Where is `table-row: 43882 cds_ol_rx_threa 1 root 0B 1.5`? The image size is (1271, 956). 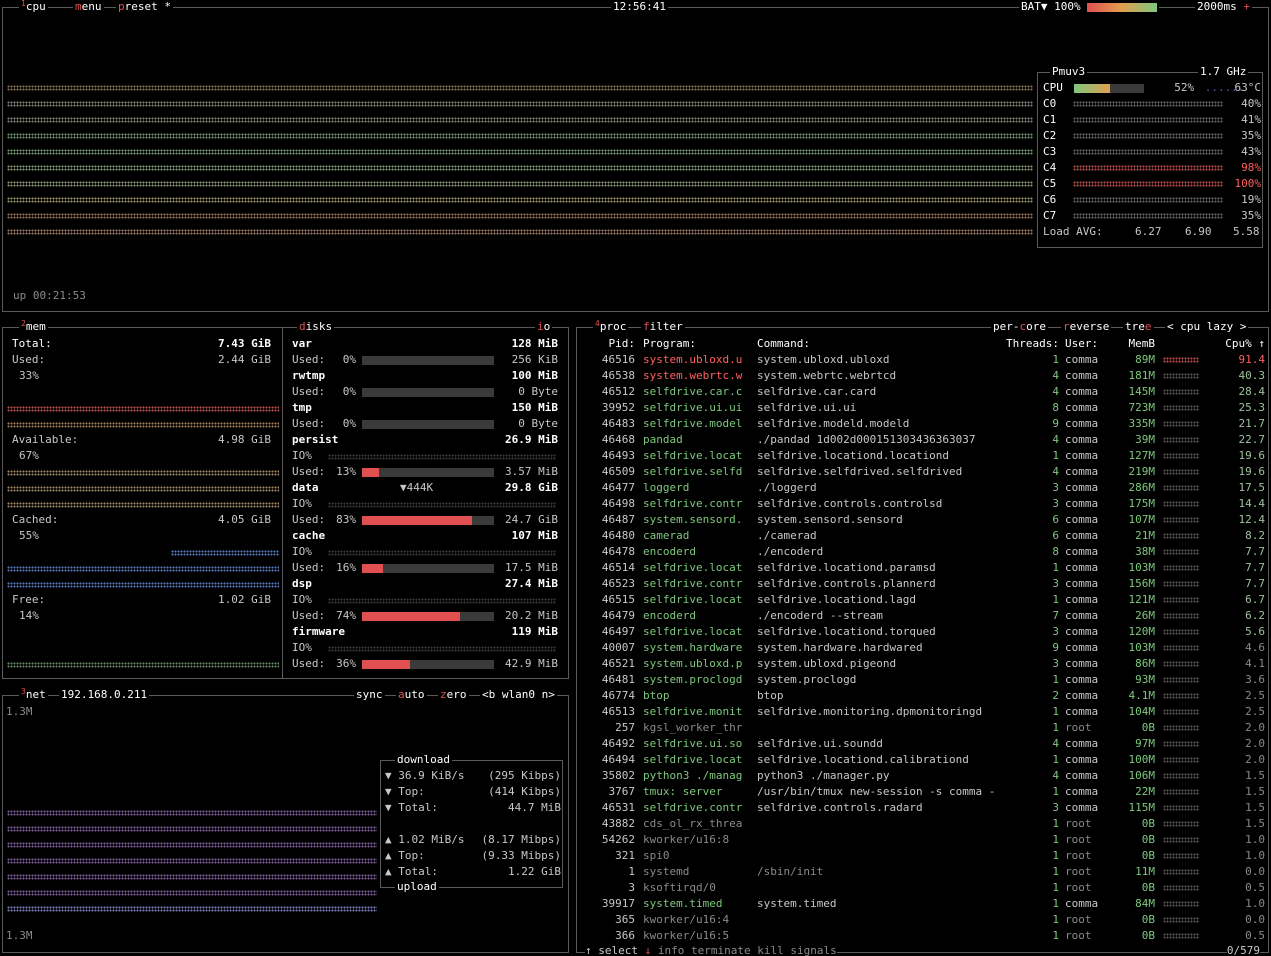
table-row: 43882 cds_ol_rx_threa 1 root 0B 1.5 is located at coordinates (923, 824).